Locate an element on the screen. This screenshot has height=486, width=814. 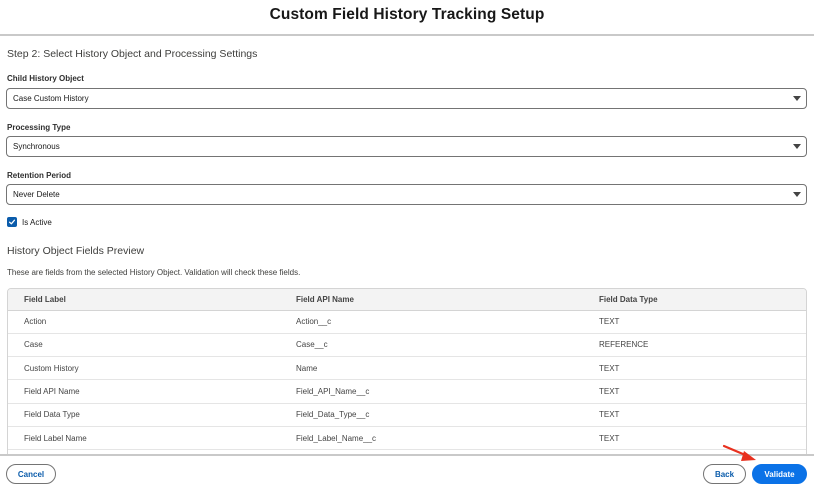
table-row: Case Case__c REFERENCE is located at coordinates (407, 345).